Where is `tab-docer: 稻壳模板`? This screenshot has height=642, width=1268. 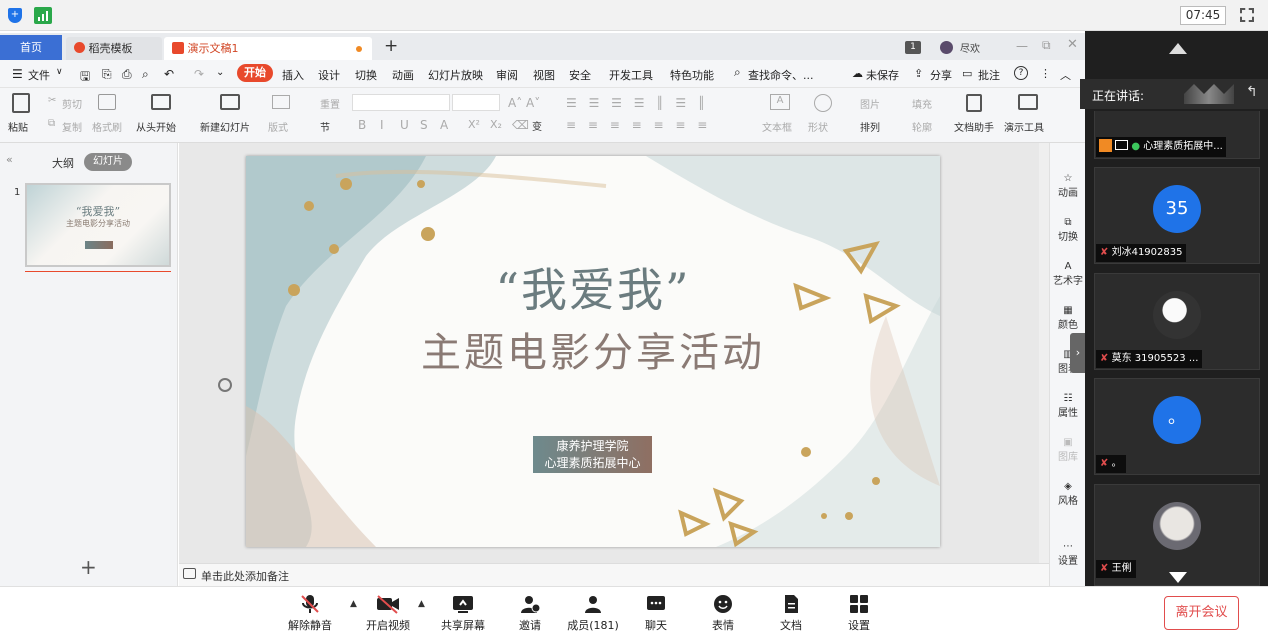
tab-docer: 稻壳模板 is located at coordinates (114, 48).